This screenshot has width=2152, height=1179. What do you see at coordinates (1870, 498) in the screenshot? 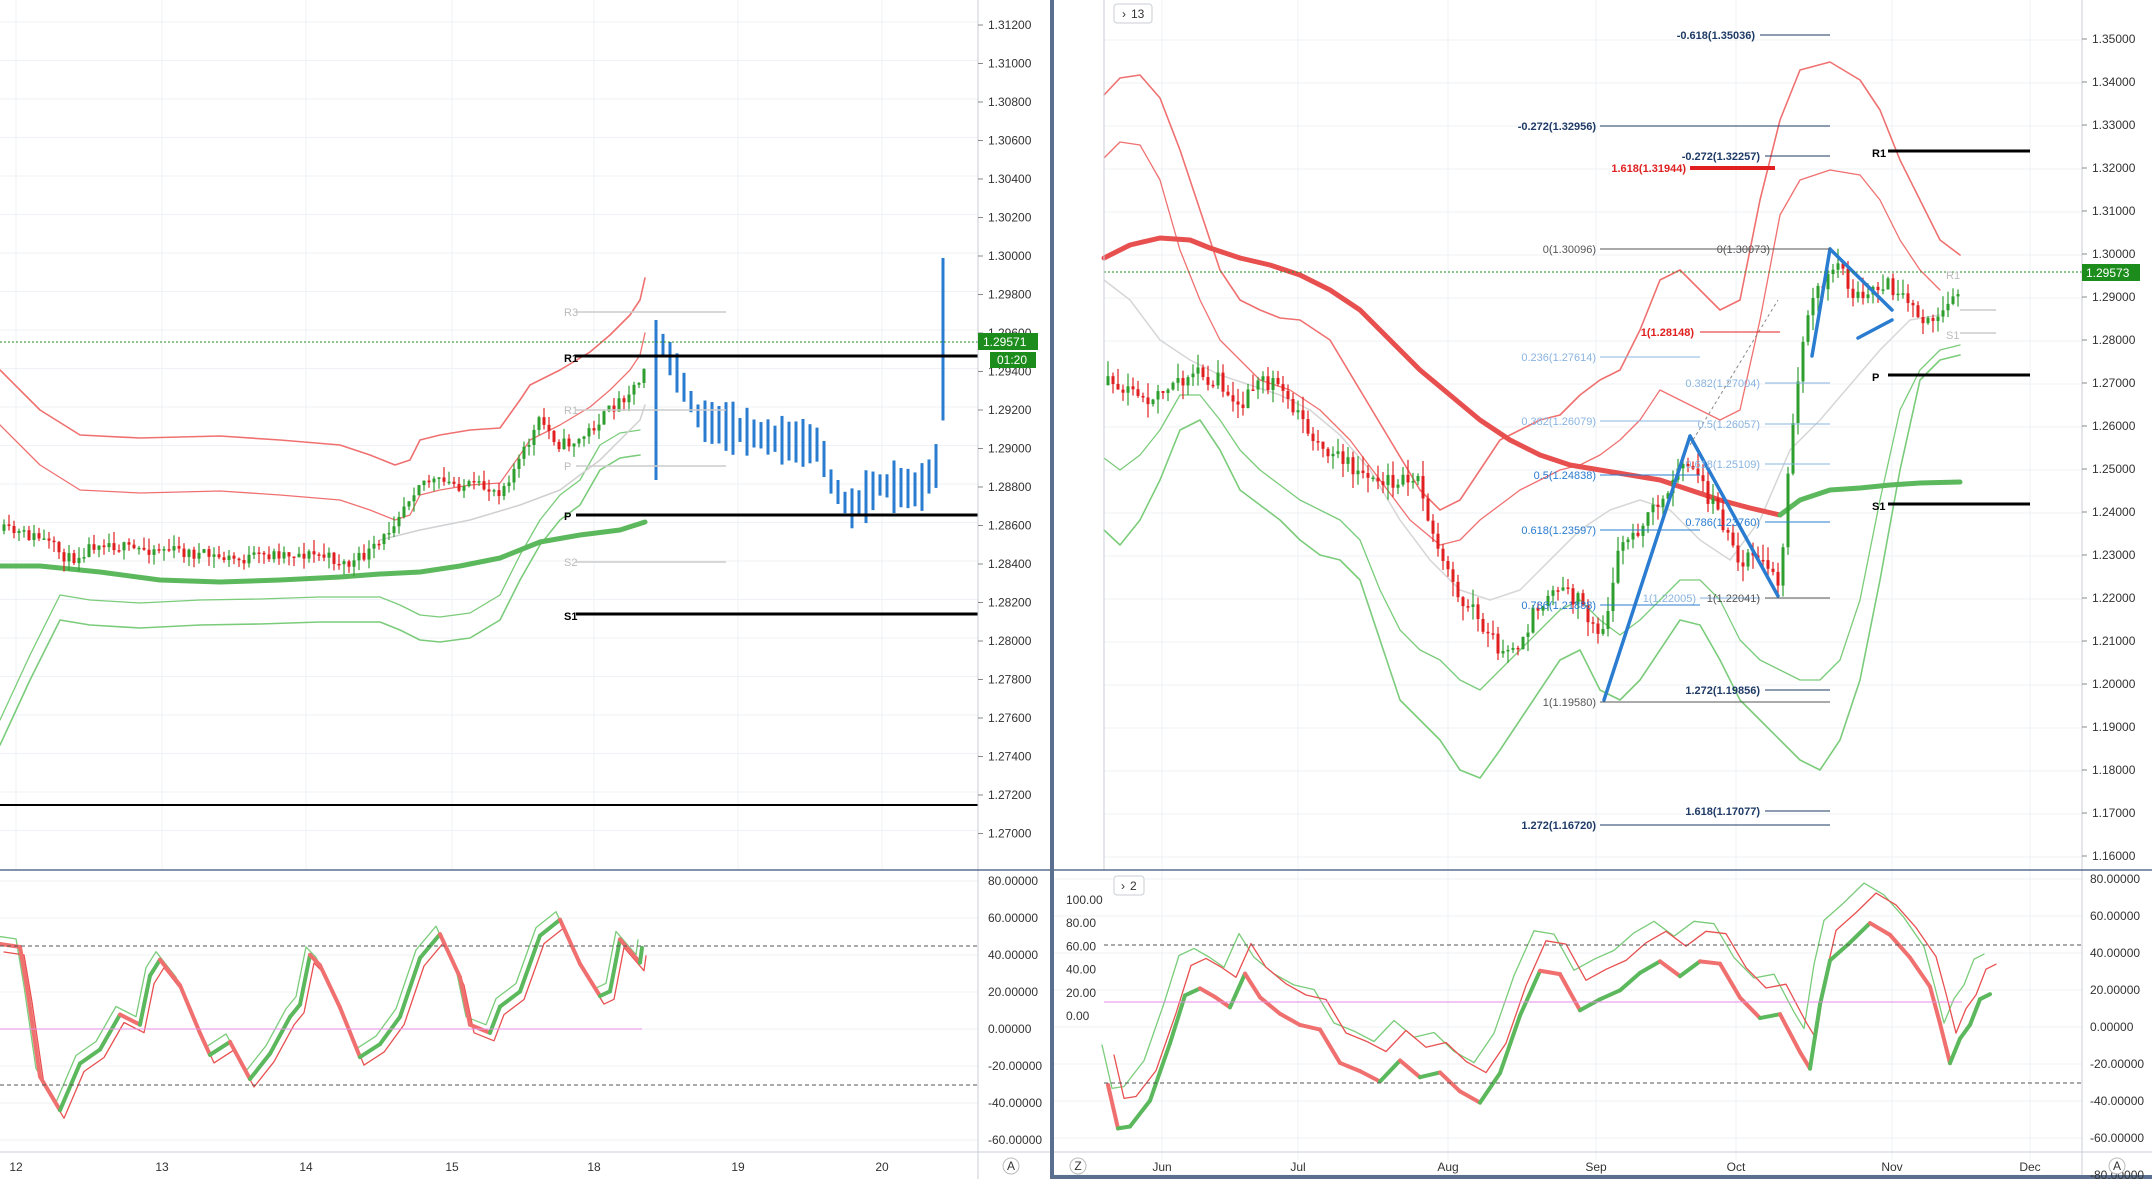
I see `ma-green-thick` at bounding box center [1870, 498].